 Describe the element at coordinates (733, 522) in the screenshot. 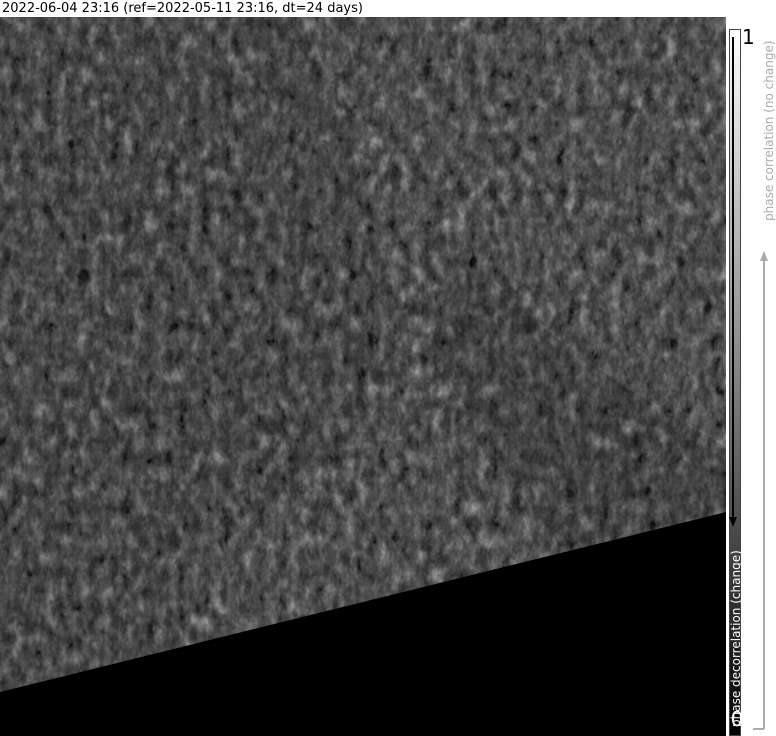

I see `down-arrow-icon` at that location.